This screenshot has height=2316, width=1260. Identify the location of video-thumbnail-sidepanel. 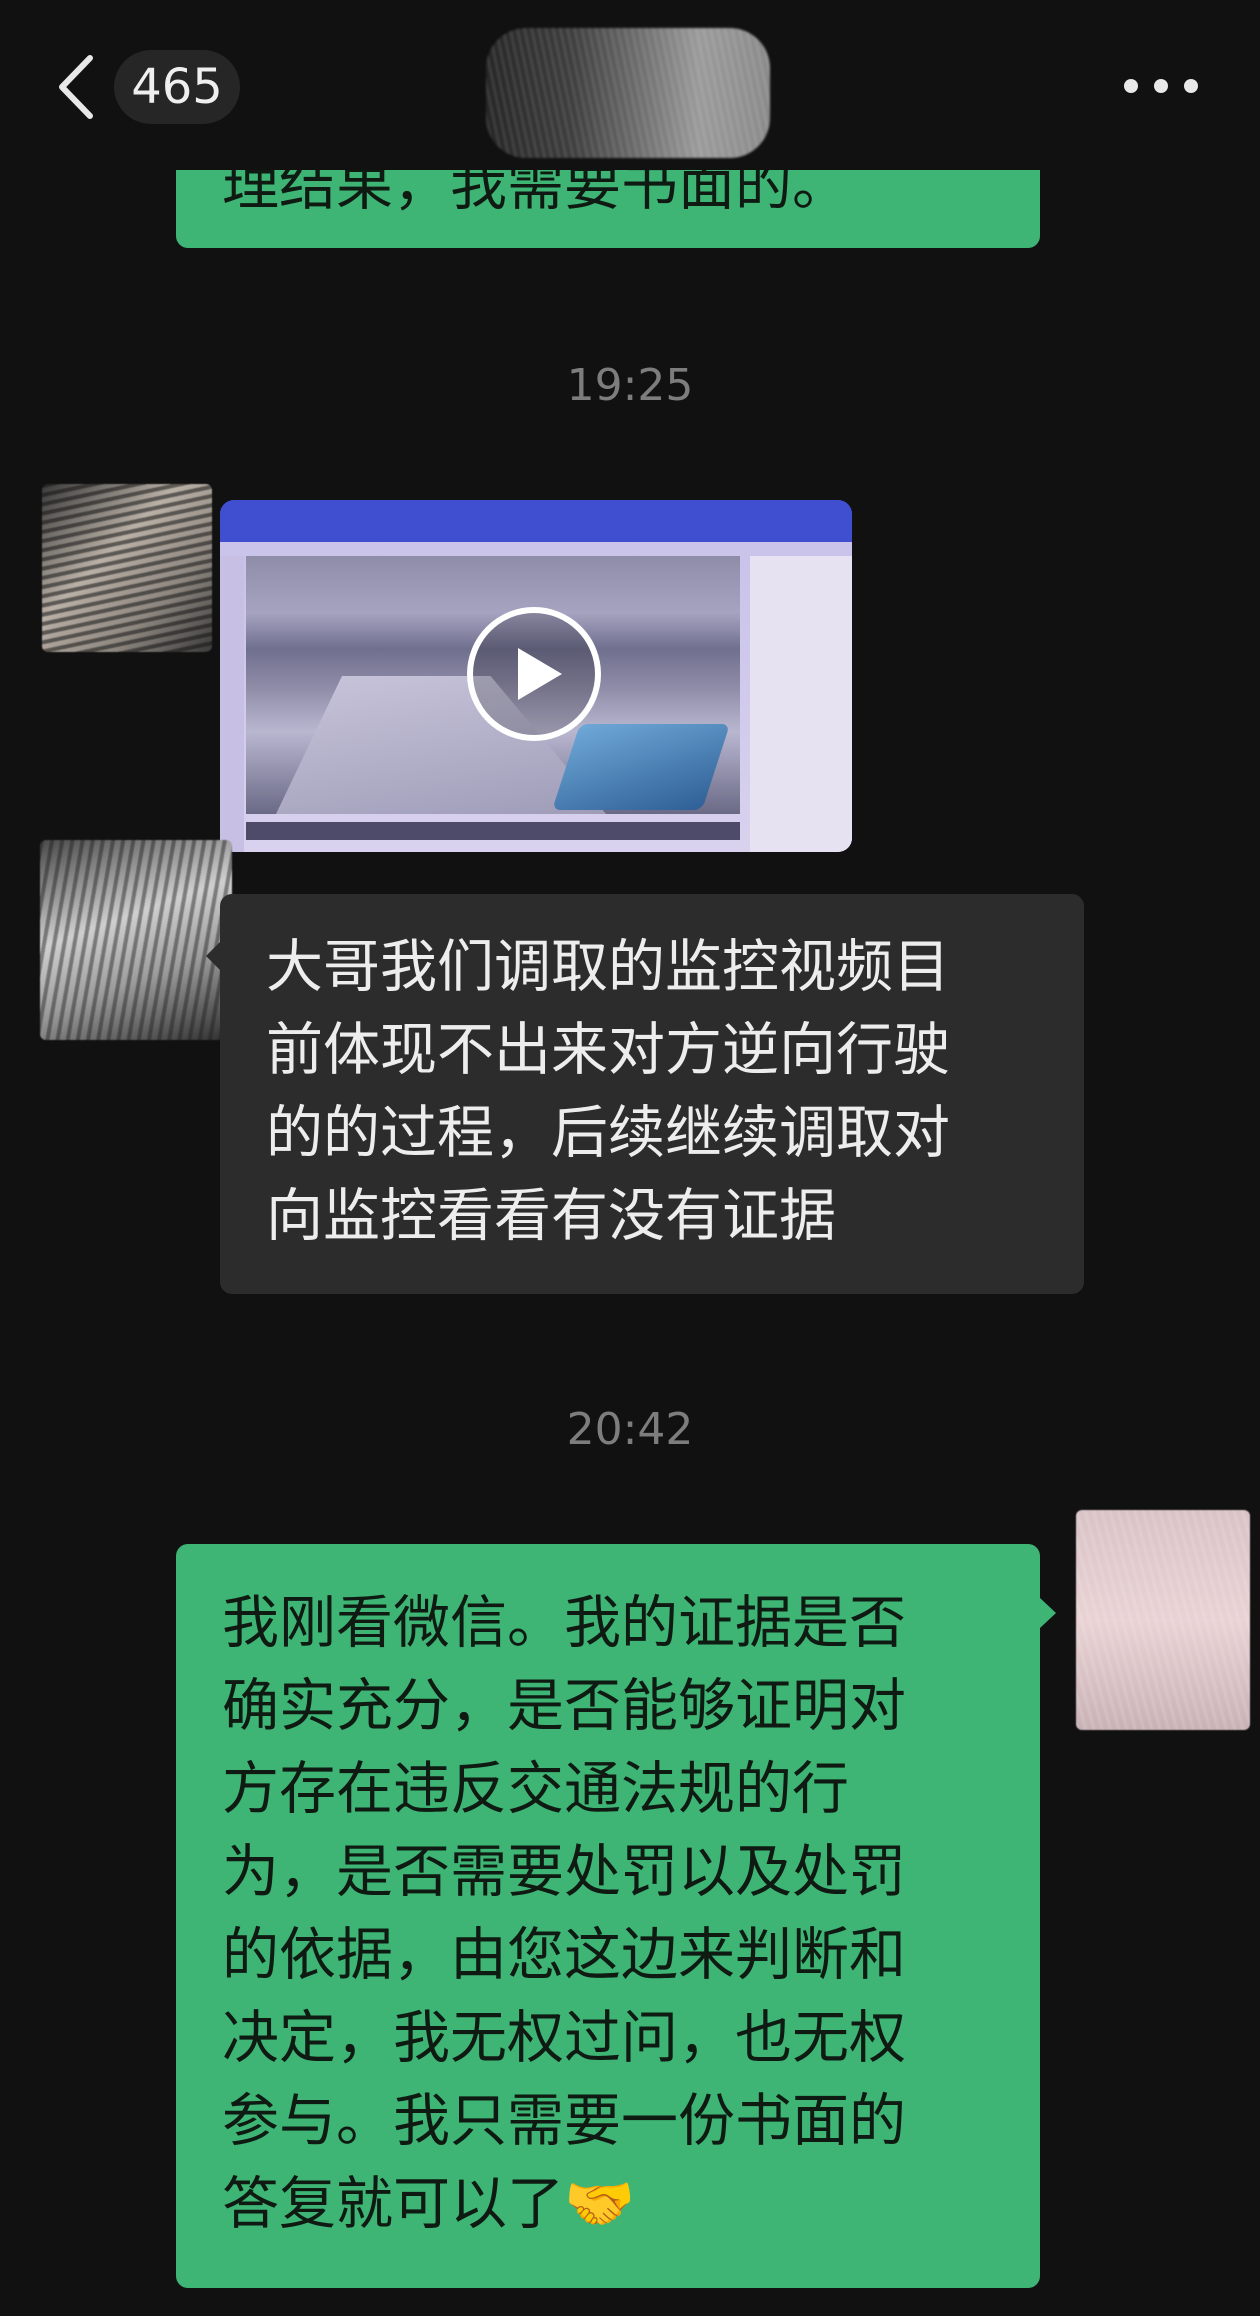
(801, 704).